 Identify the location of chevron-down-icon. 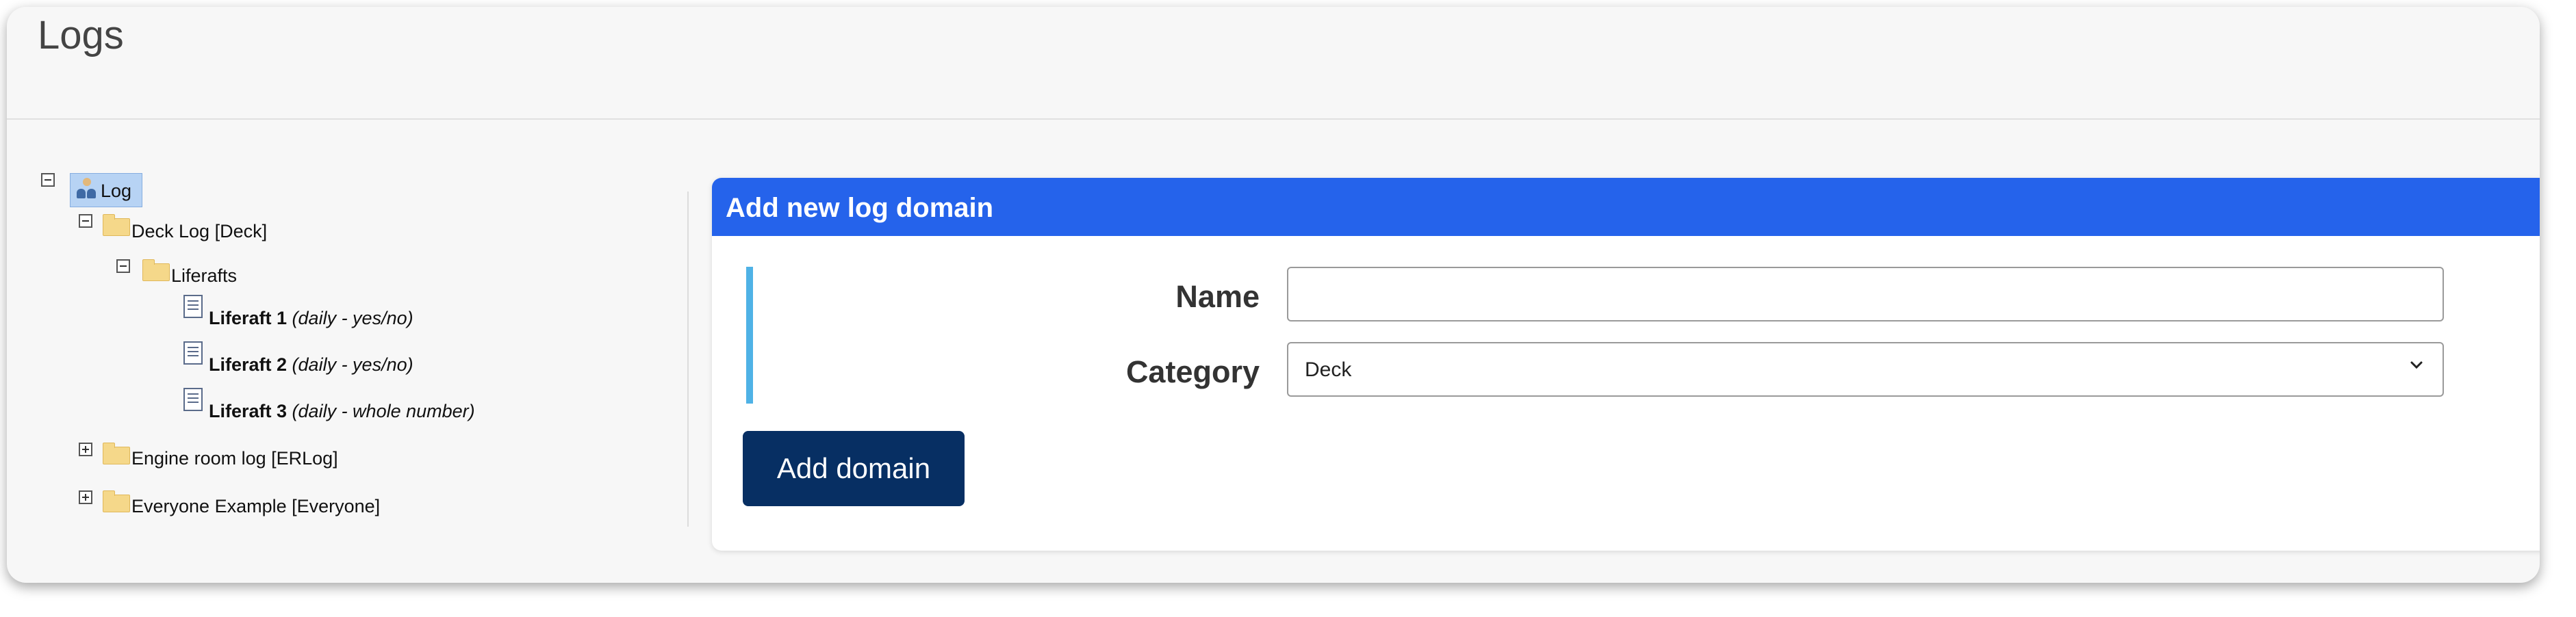
(2416, 365).